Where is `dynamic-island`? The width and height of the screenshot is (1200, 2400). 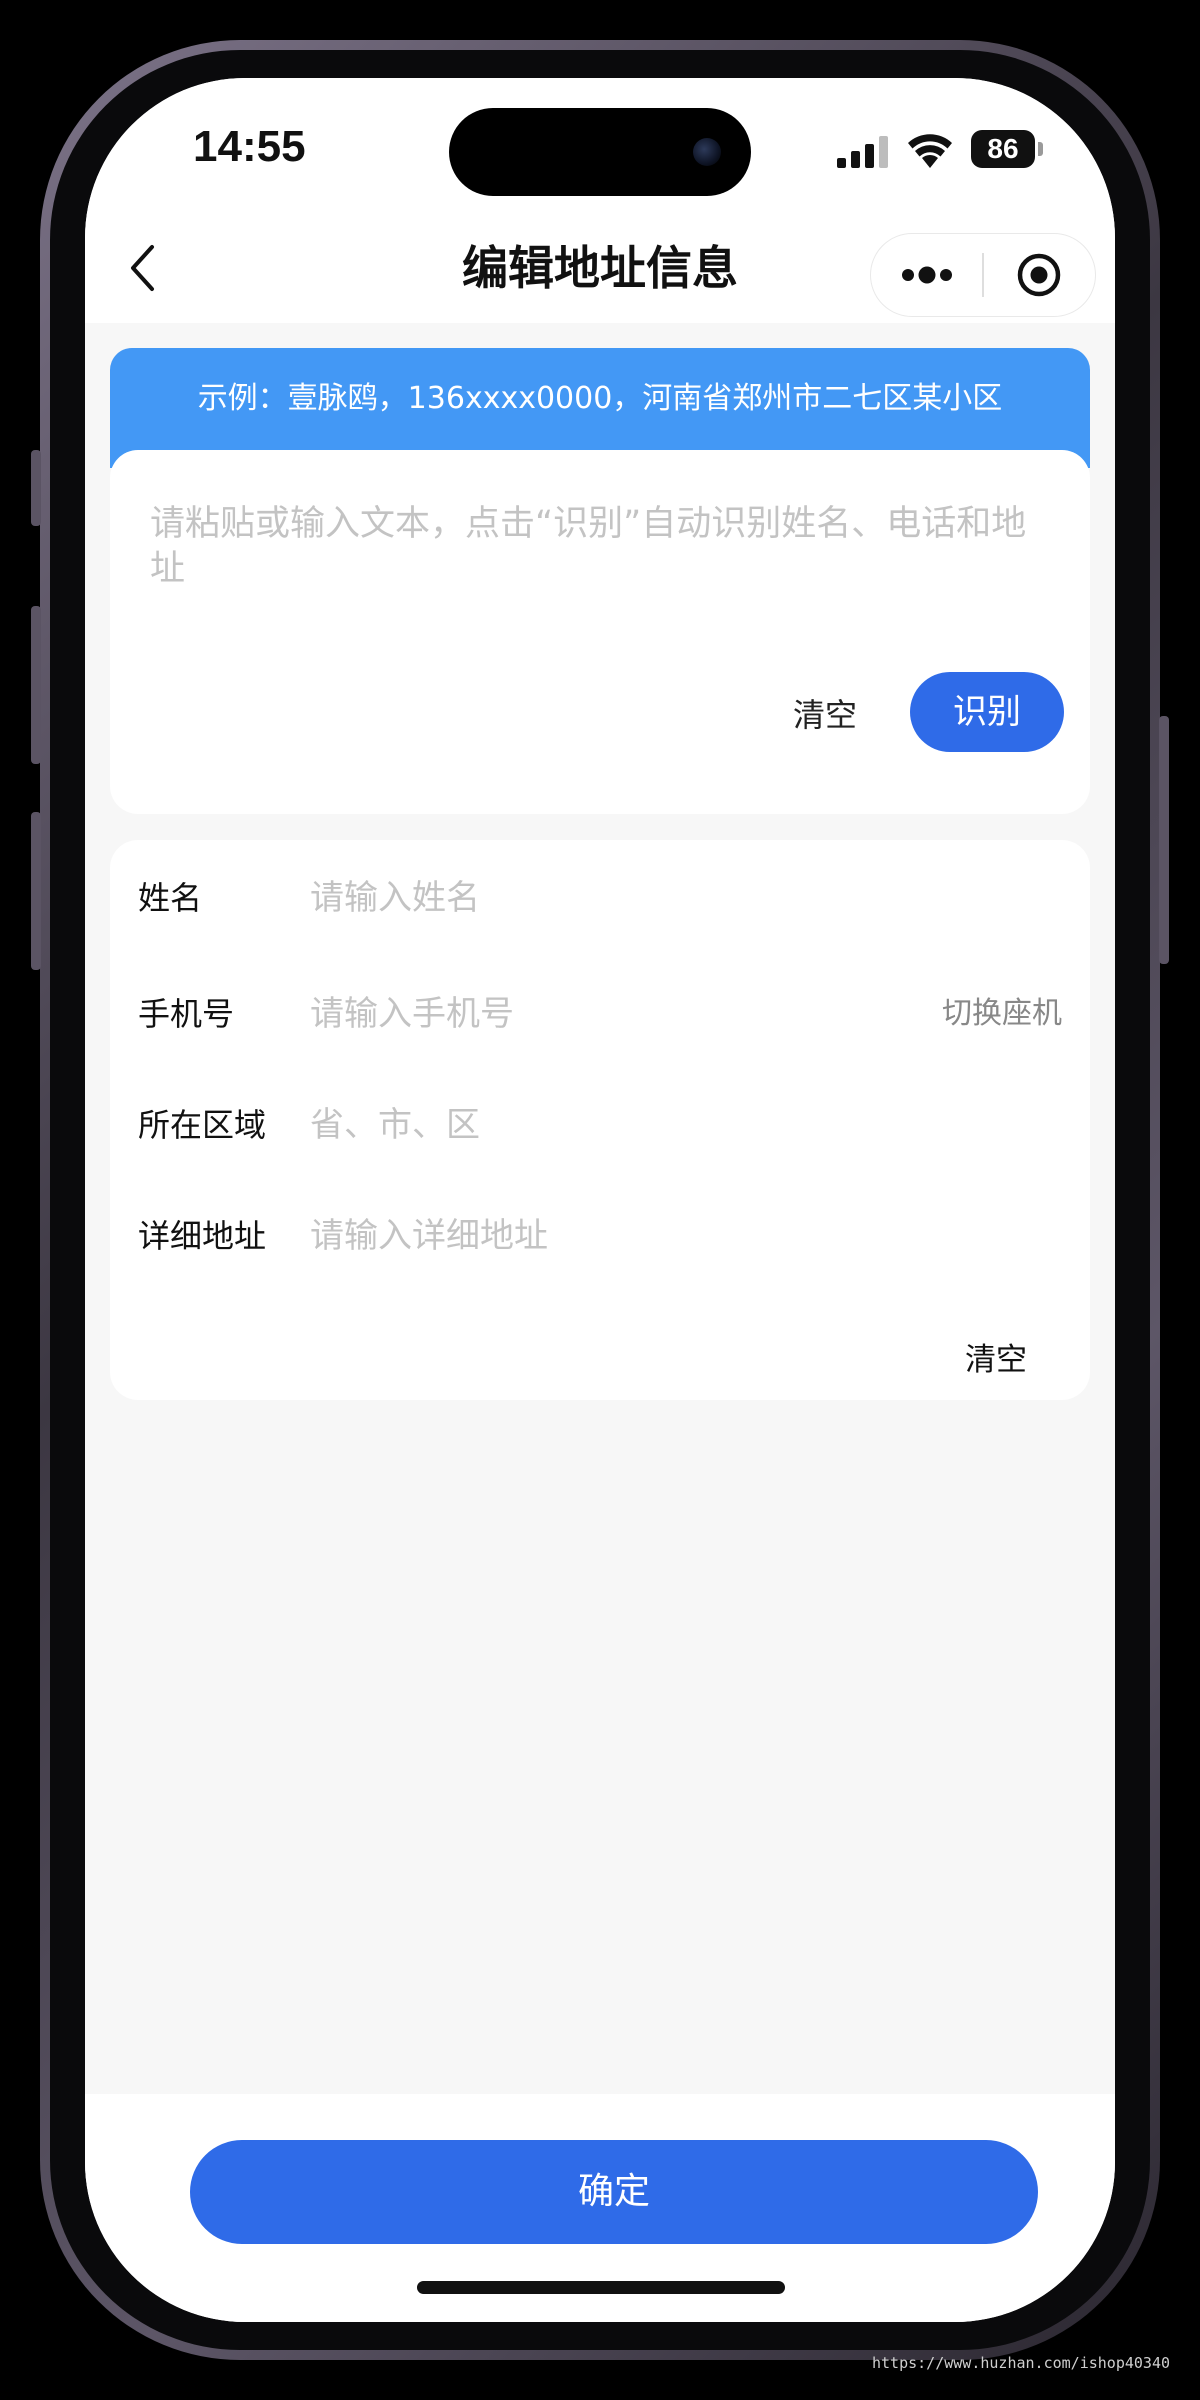
dynamic-island is located at coordinates (600, 152).